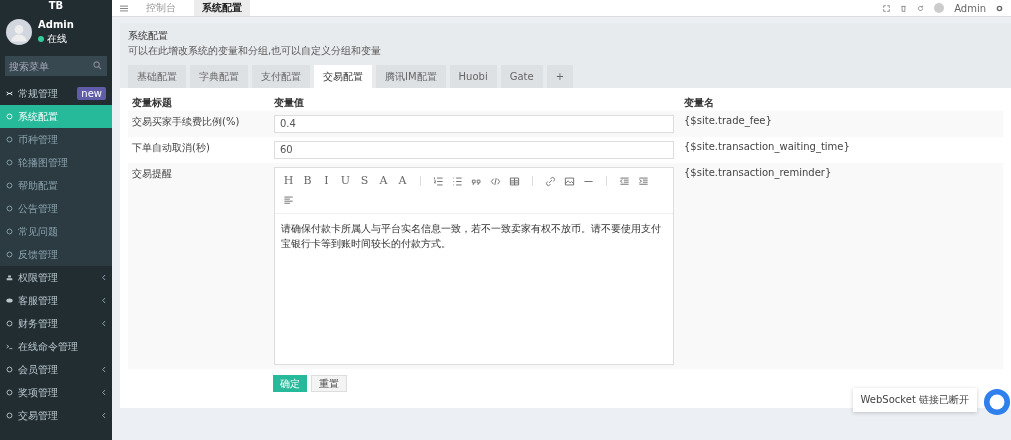 This screenshot has width=1011, height=440. What do you see at coordinates (56, 369) in the screenshot?
I see `menu-item: 会员管理` at bounding box center [56, 369].